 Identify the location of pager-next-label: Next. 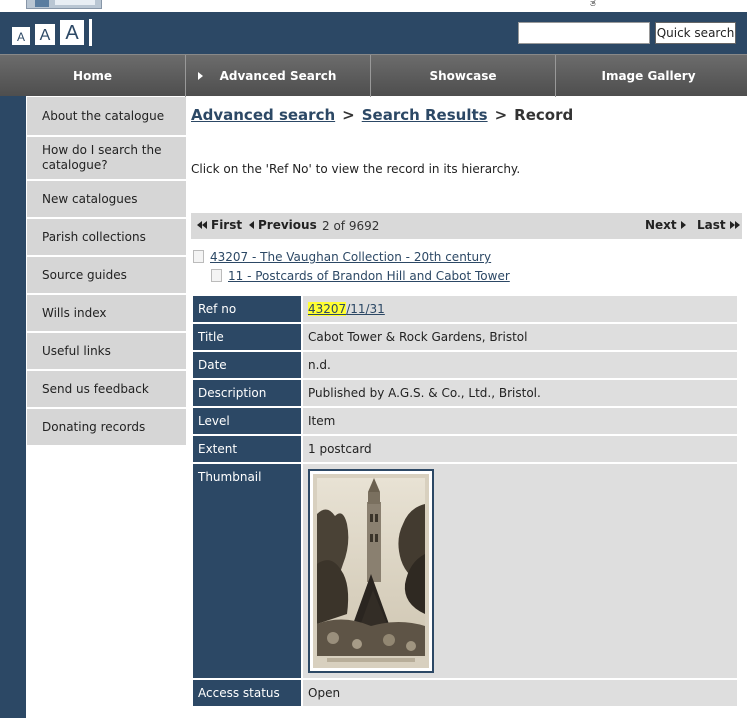
(661, 225).